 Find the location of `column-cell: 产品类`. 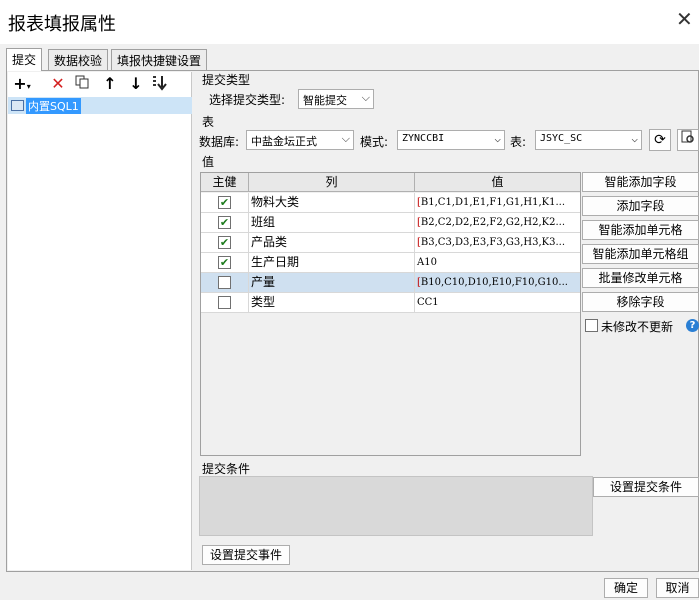

column-cell: 产品类 is located at coordinates (332, 243).